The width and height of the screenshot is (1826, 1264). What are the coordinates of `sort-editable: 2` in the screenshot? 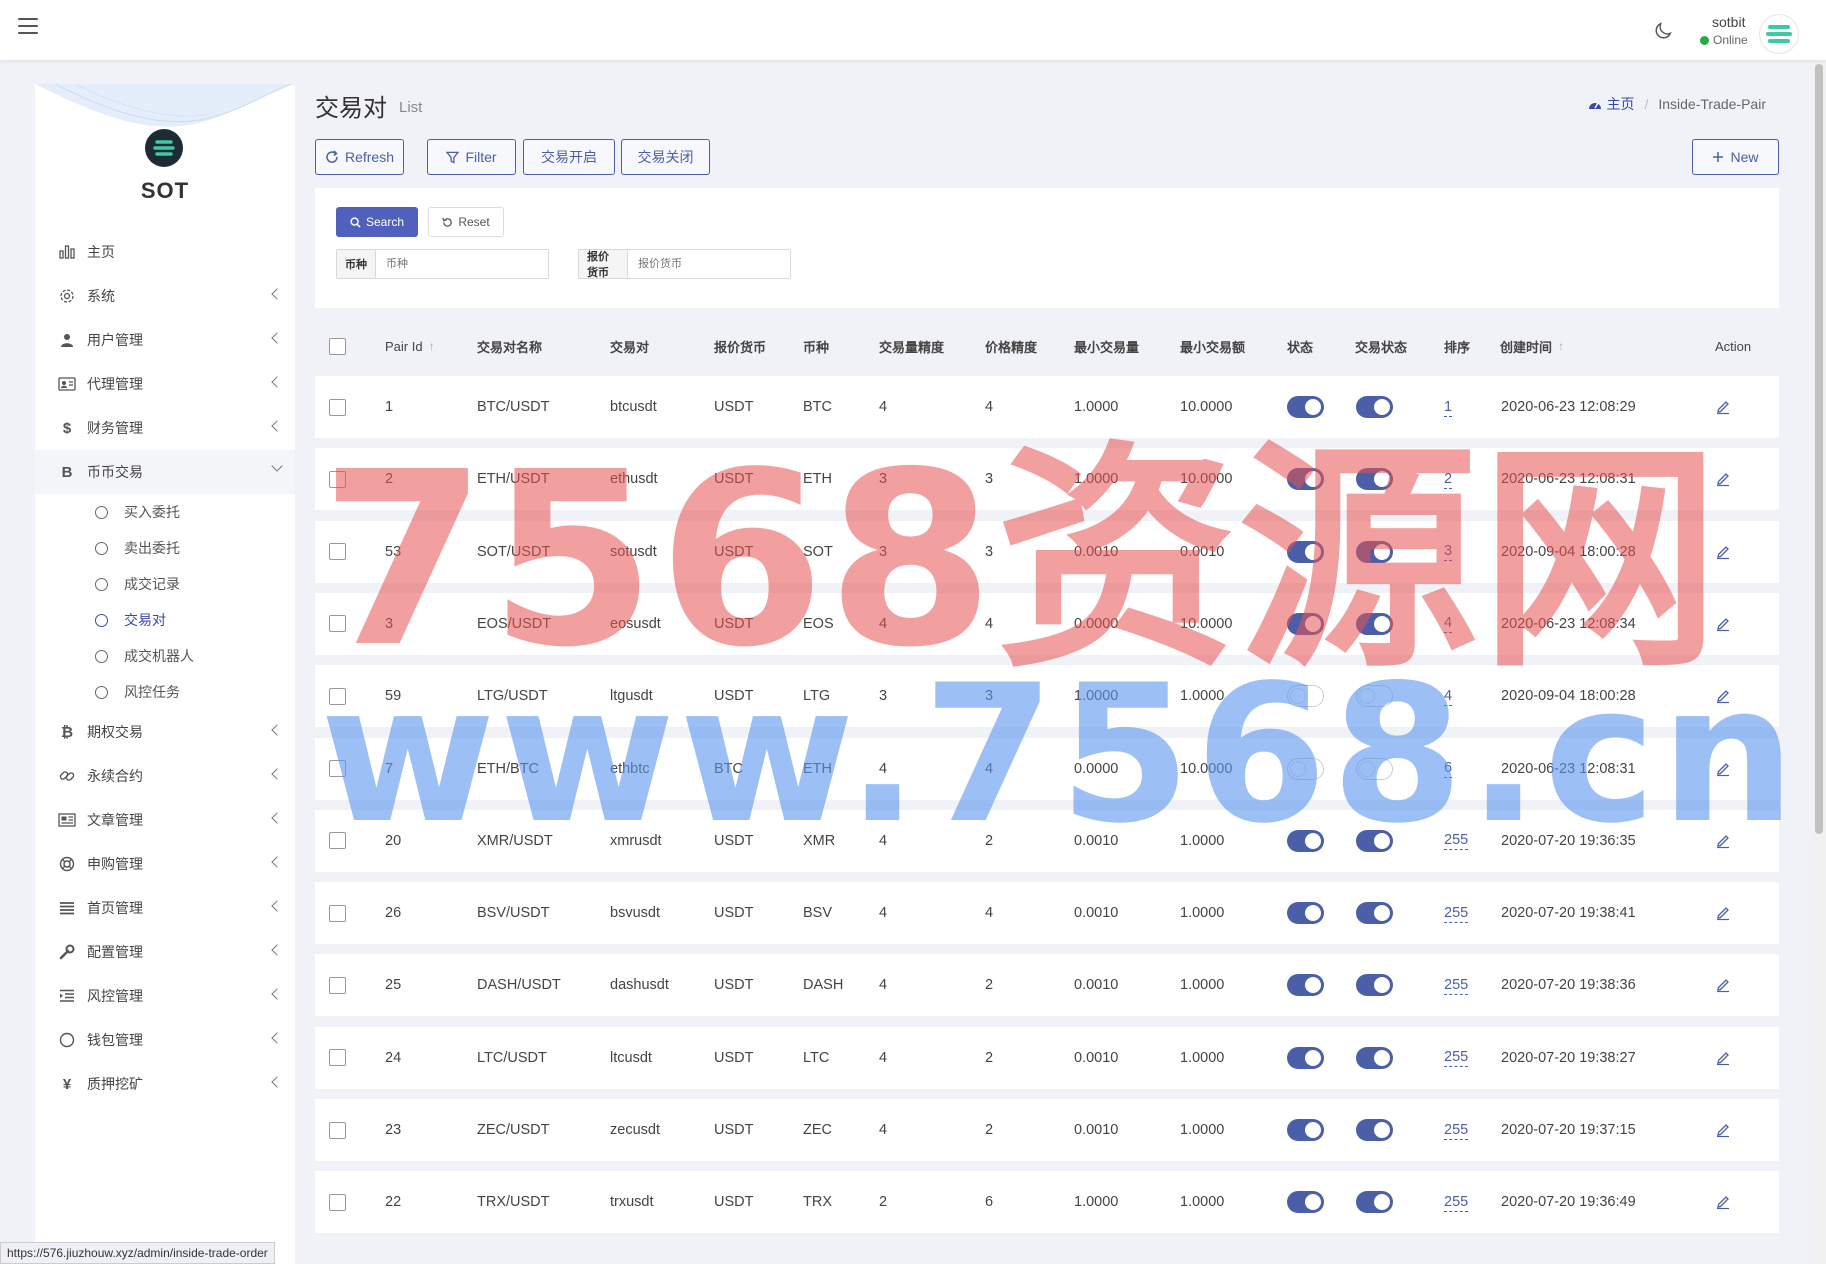 It's located at (1448, 479).